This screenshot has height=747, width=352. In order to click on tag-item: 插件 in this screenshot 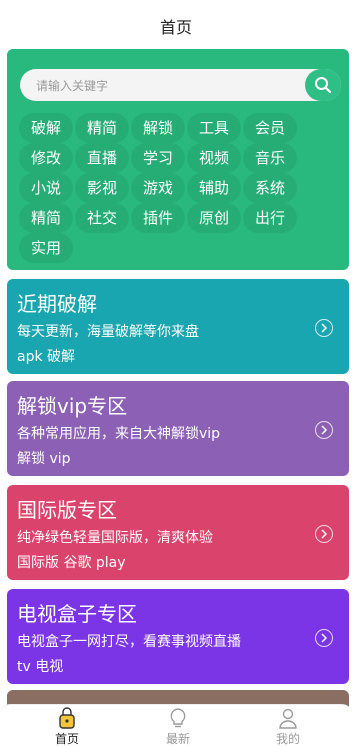, I will do `click(158, 218)`.